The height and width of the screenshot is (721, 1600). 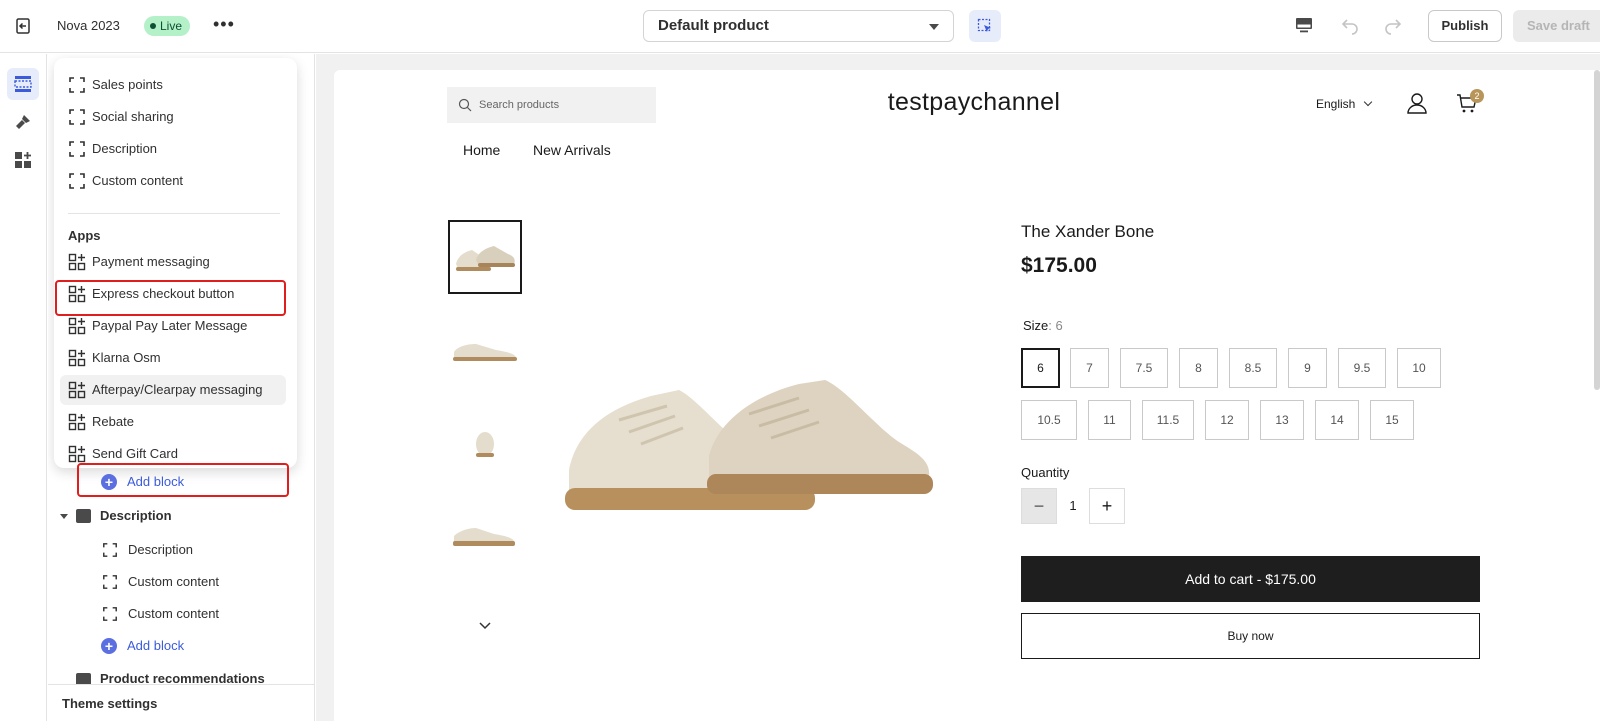 What do you see at coordinates (1198, 368) in the screenshot?
I see `size-option: 8` at bounding box center [1198, 368].